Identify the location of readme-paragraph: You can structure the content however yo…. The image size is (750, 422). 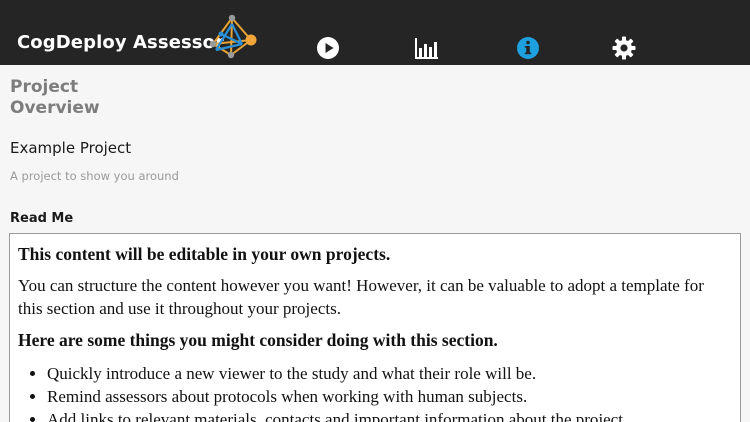
(361, 297).